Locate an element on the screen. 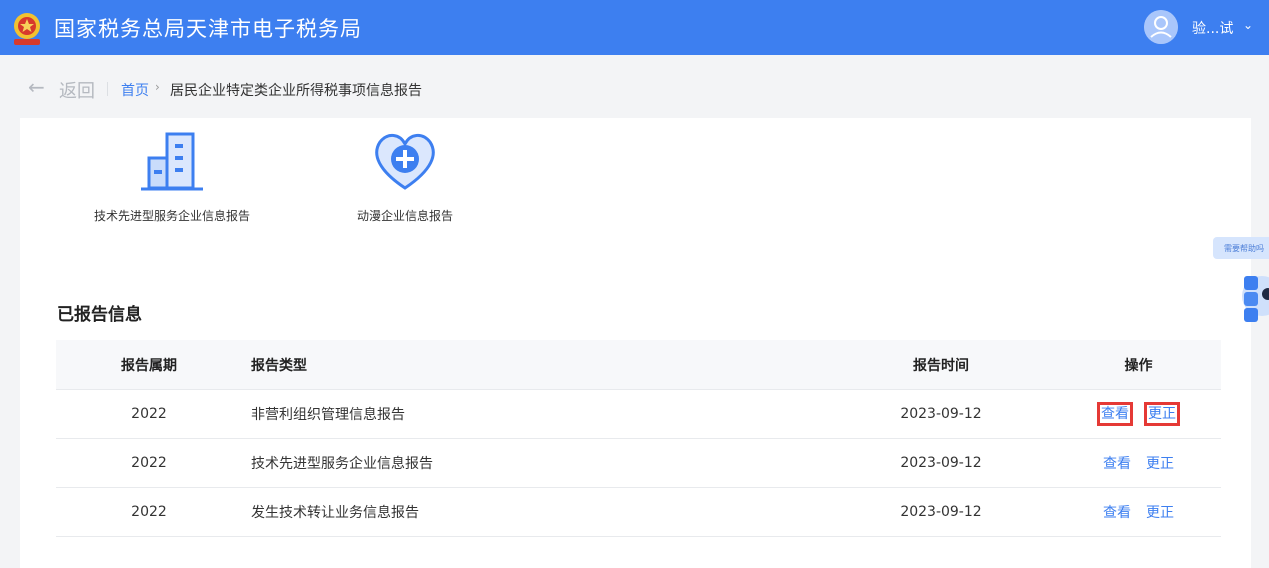  report-card-animation: 动漫企业信息报告 is located at coordinates (405, 177).